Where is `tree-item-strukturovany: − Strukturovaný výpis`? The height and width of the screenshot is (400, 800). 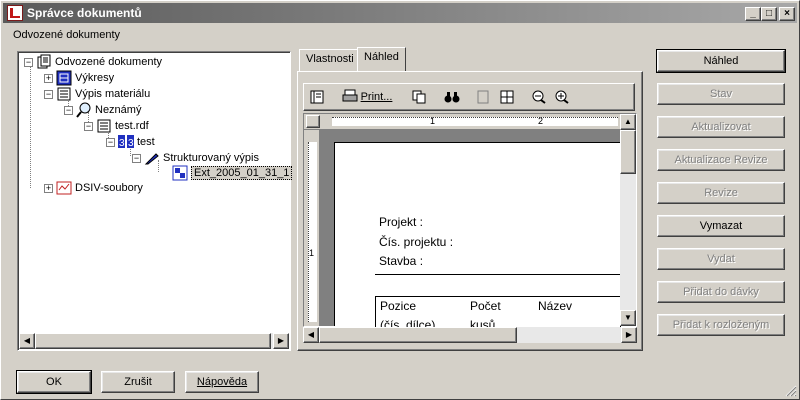
tree-item-strukturovany: − Strukturovaný výpis is located at coordinates (195, 158).